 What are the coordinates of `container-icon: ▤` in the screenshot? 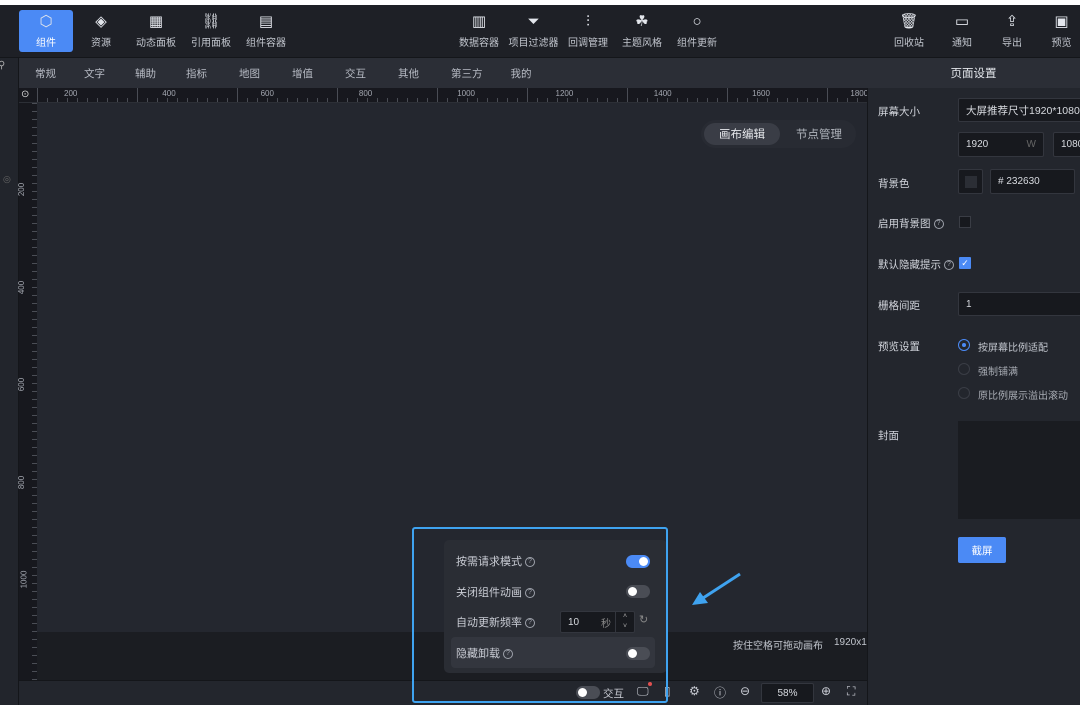 It's located at (266, 21).